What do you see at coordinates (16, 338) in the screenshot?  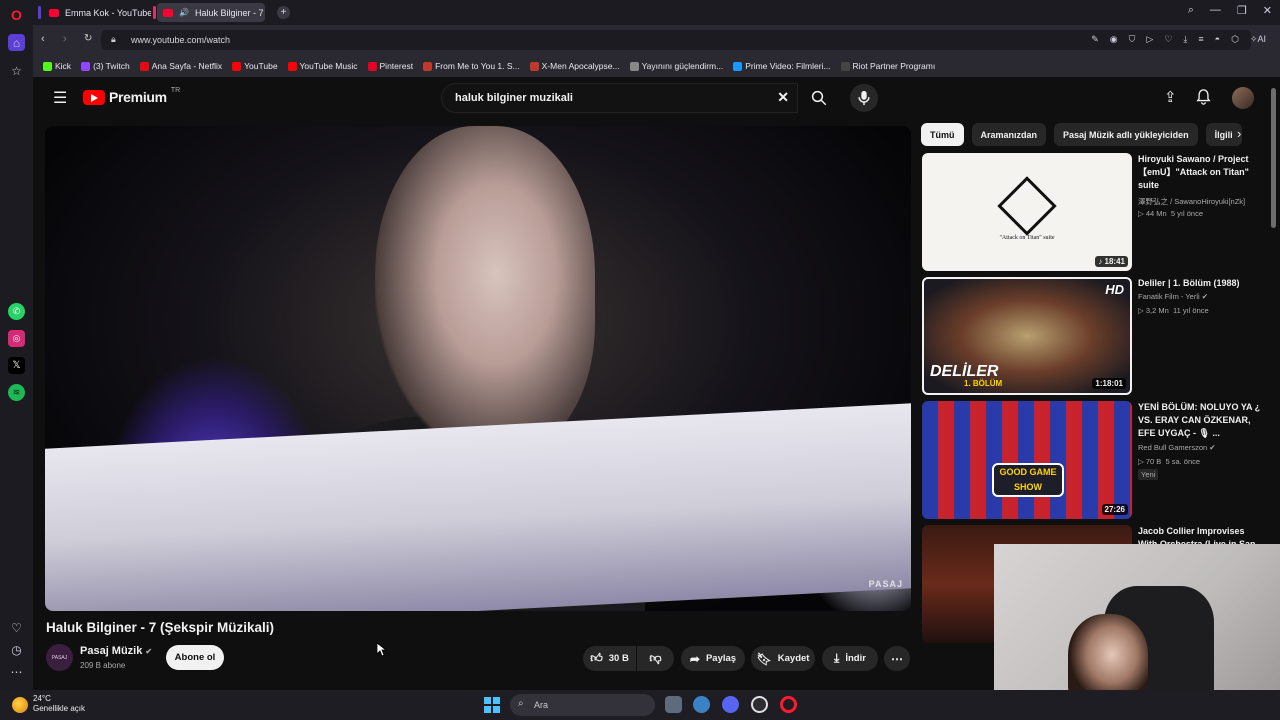 I see `instagram-icon: ◎` at bounding box center [16, 338].